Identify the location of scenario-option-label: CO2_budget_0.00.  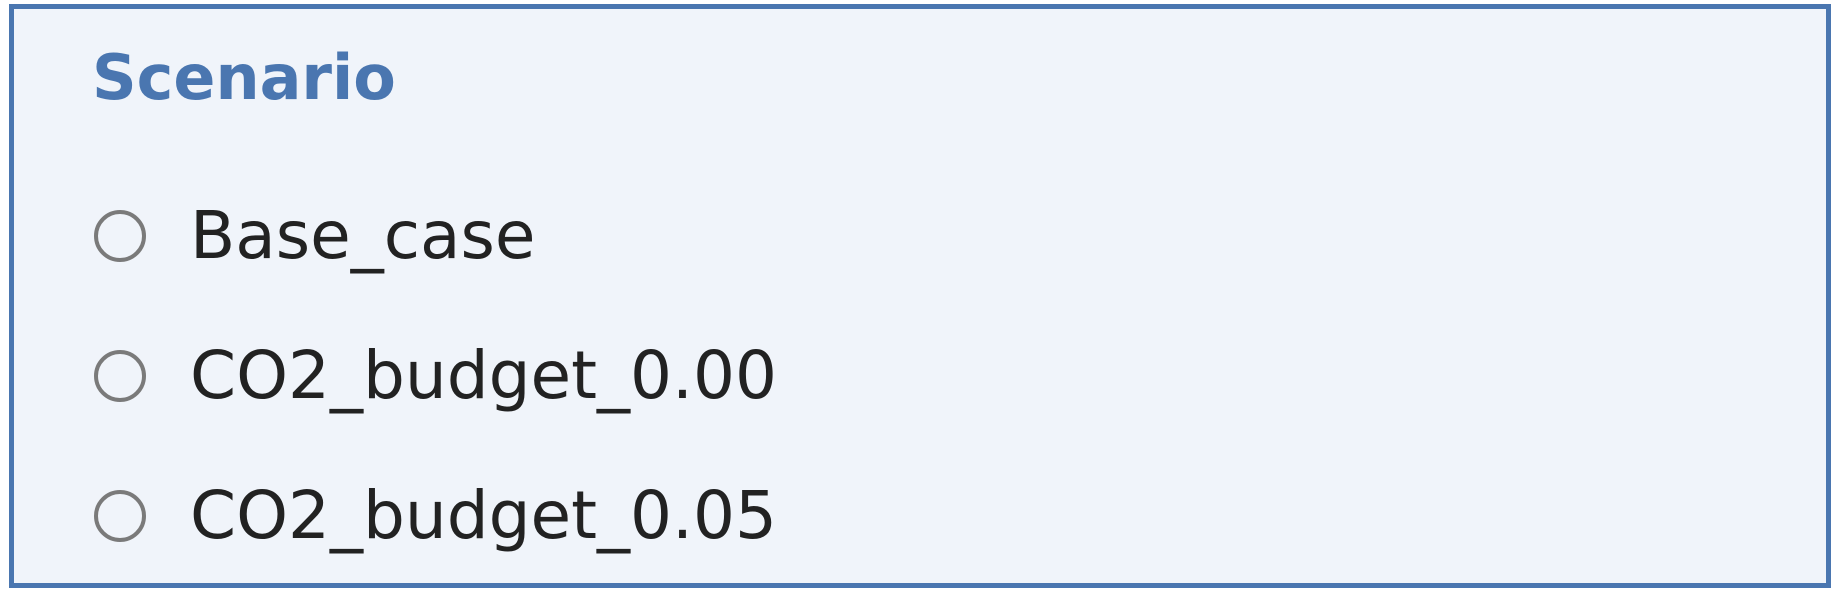
(483, 376).